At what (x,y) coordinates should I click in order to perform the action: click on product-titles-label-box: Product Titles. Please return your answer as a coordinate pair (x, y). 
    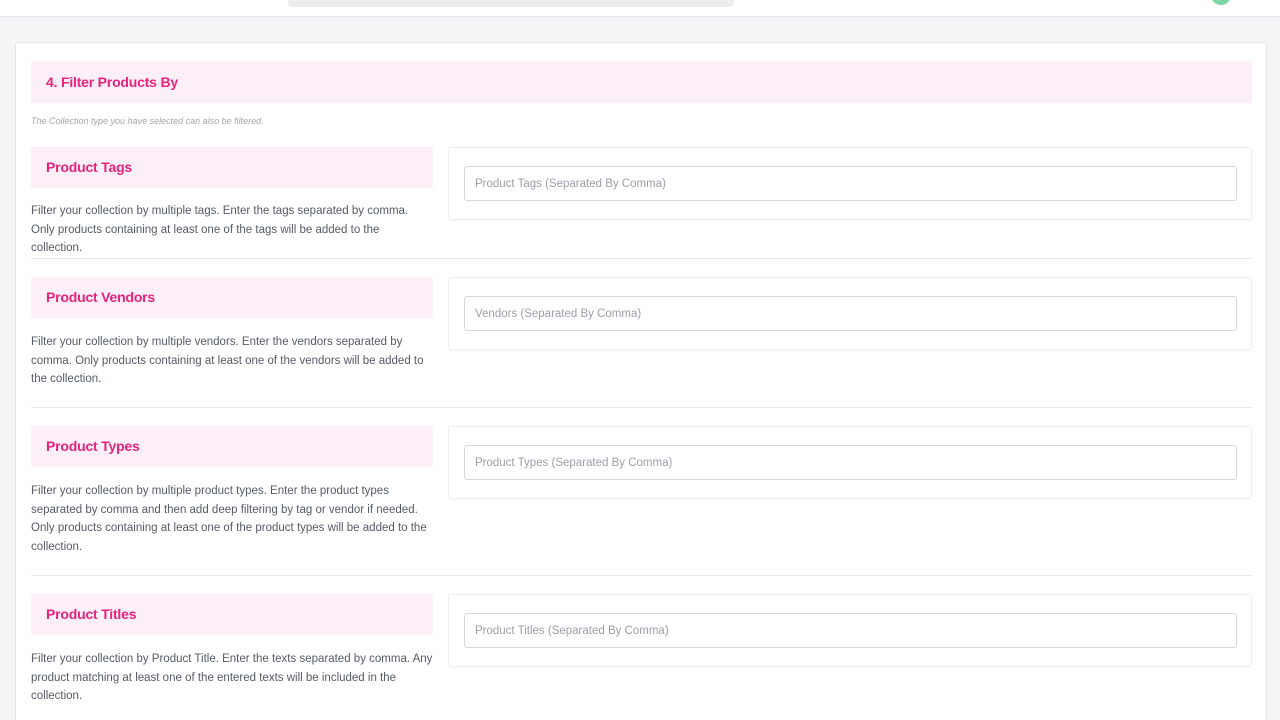
    Looking at the image, I should click on (232, 614).